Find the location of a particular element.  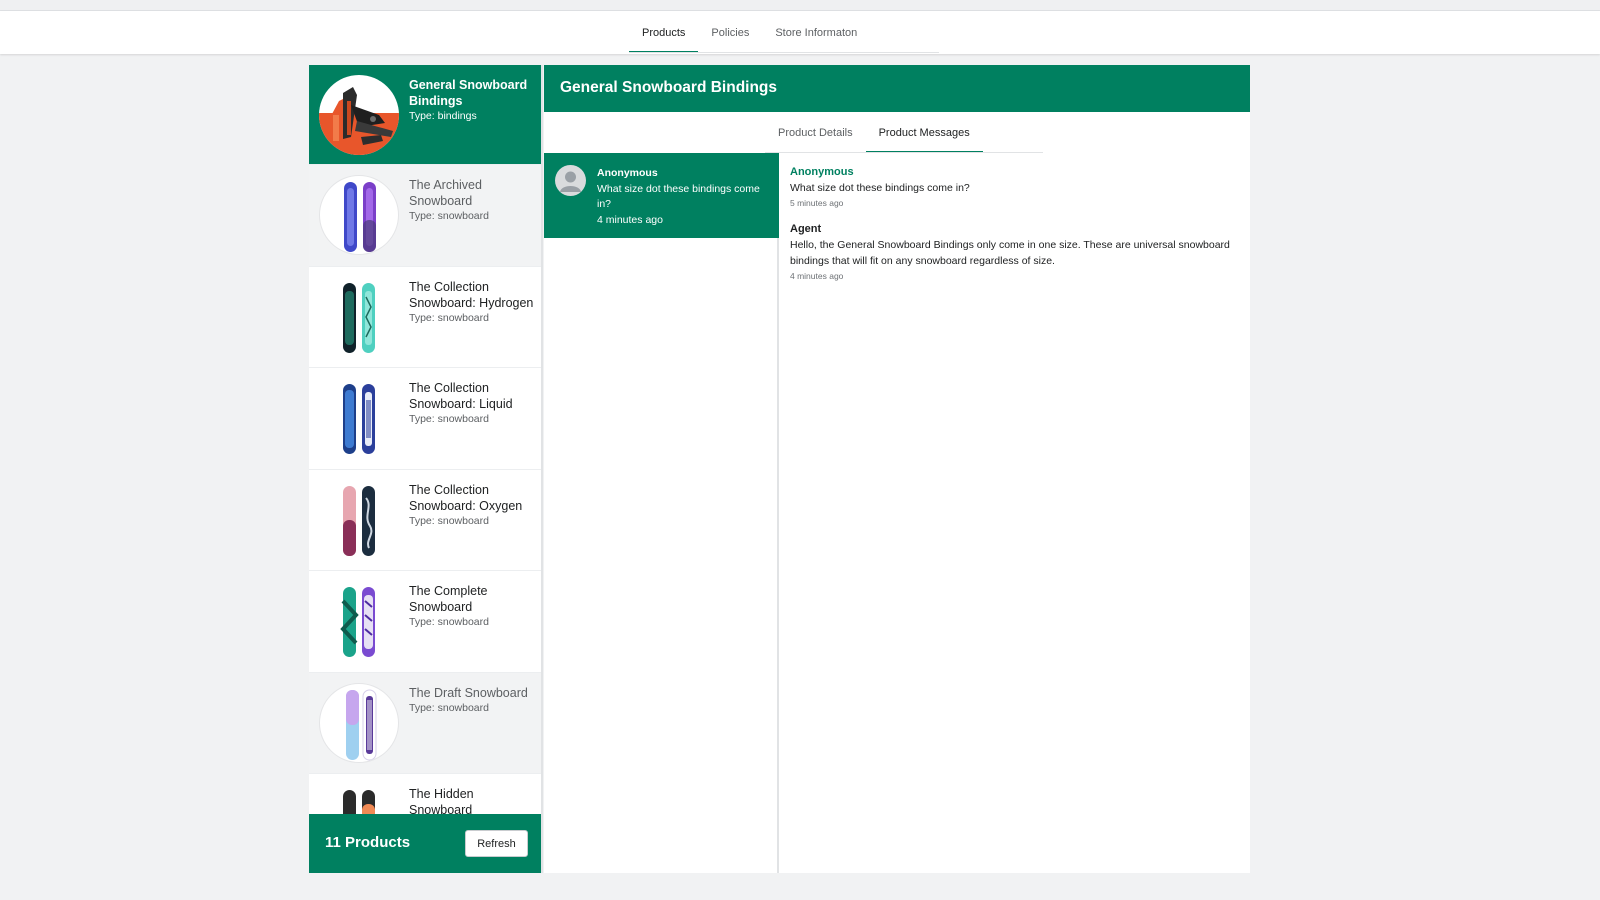

tab-product-messages: Product Messages is located at coordinates (924, 132).